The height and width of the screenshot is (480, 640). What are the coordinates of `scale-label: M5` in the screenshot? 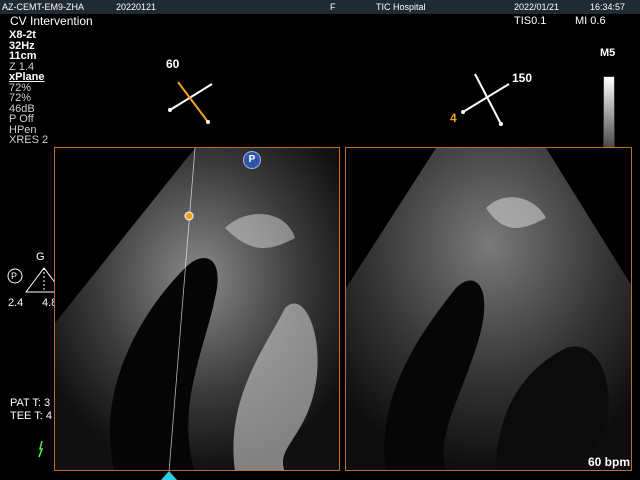 It's located at (608, 53).